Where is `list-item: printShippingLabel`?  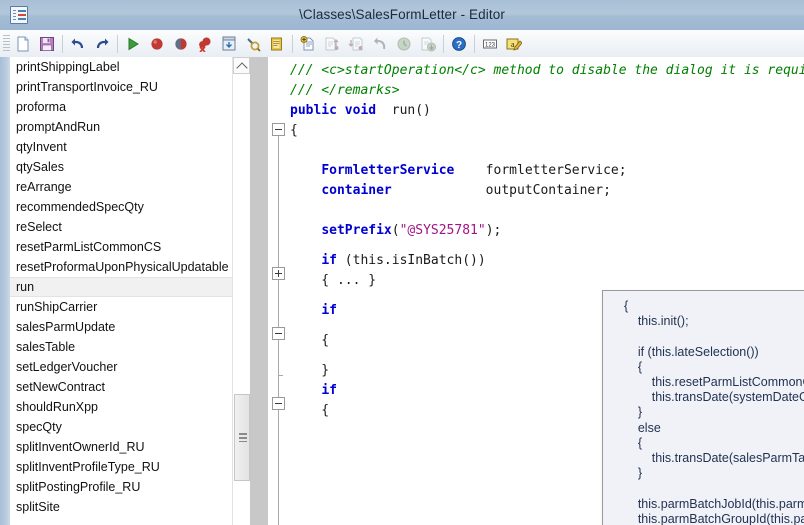
list-item: printShippingLabel is located at coordinates (121, 67).